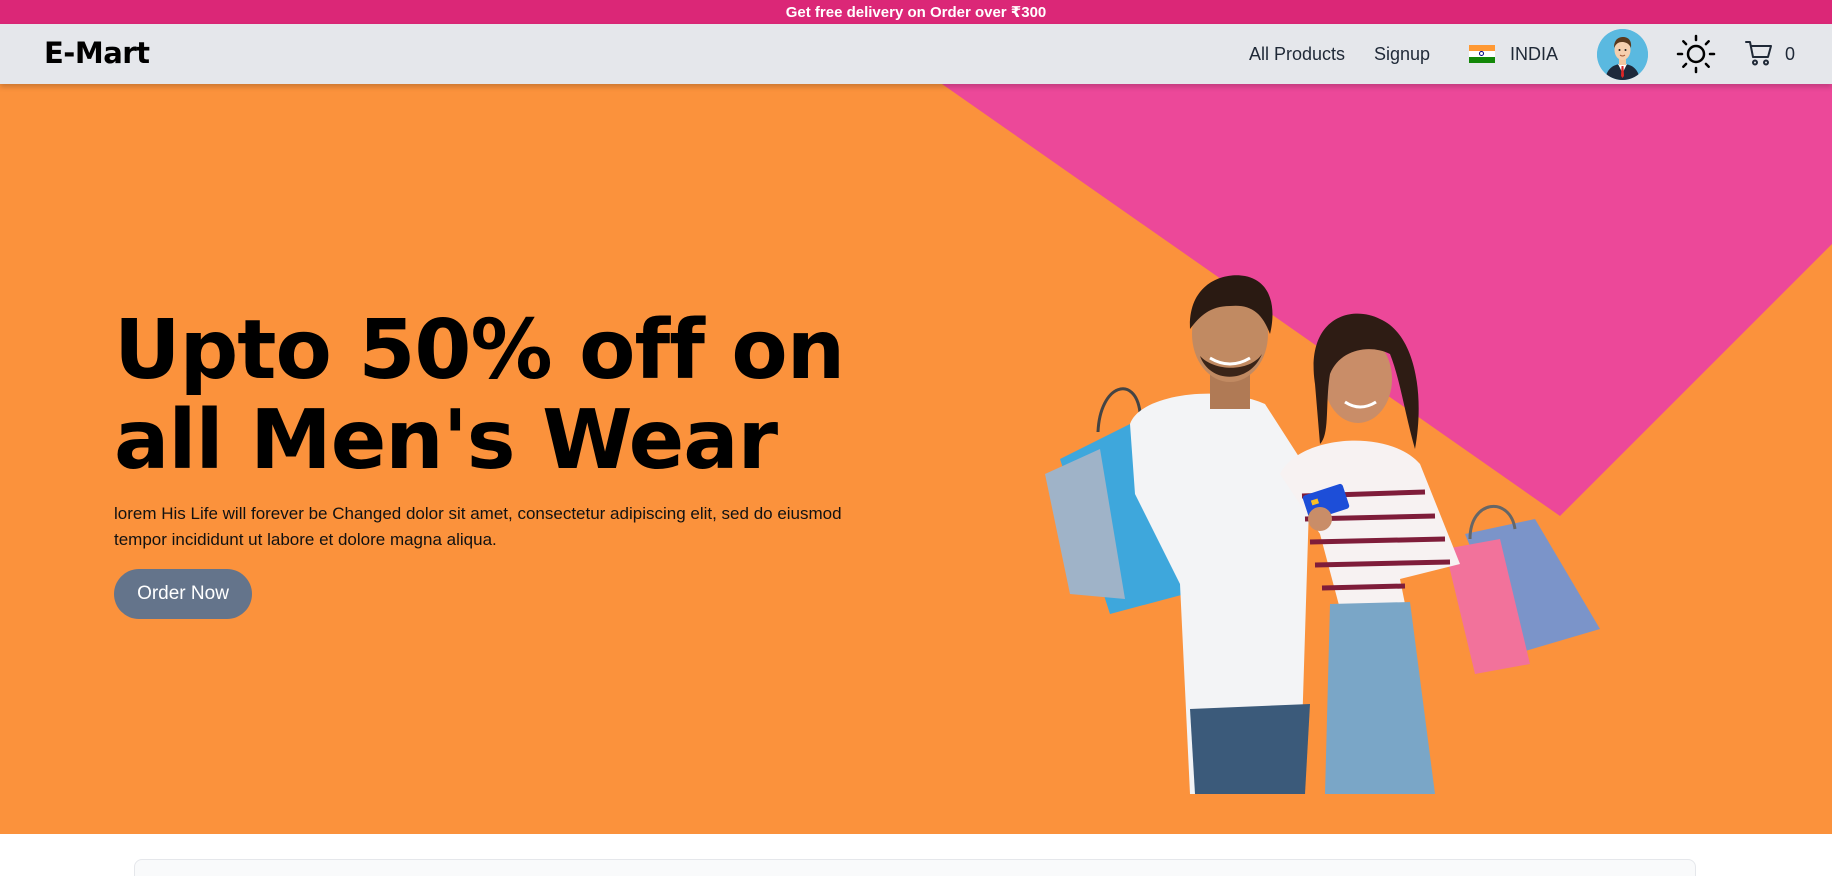 The height and width of the screenshot is (876, 1832). What do you see at coordinates (1534, 54) in the screenshot?
I see `country-label: INDIA` at bounding box center [1534, 54].